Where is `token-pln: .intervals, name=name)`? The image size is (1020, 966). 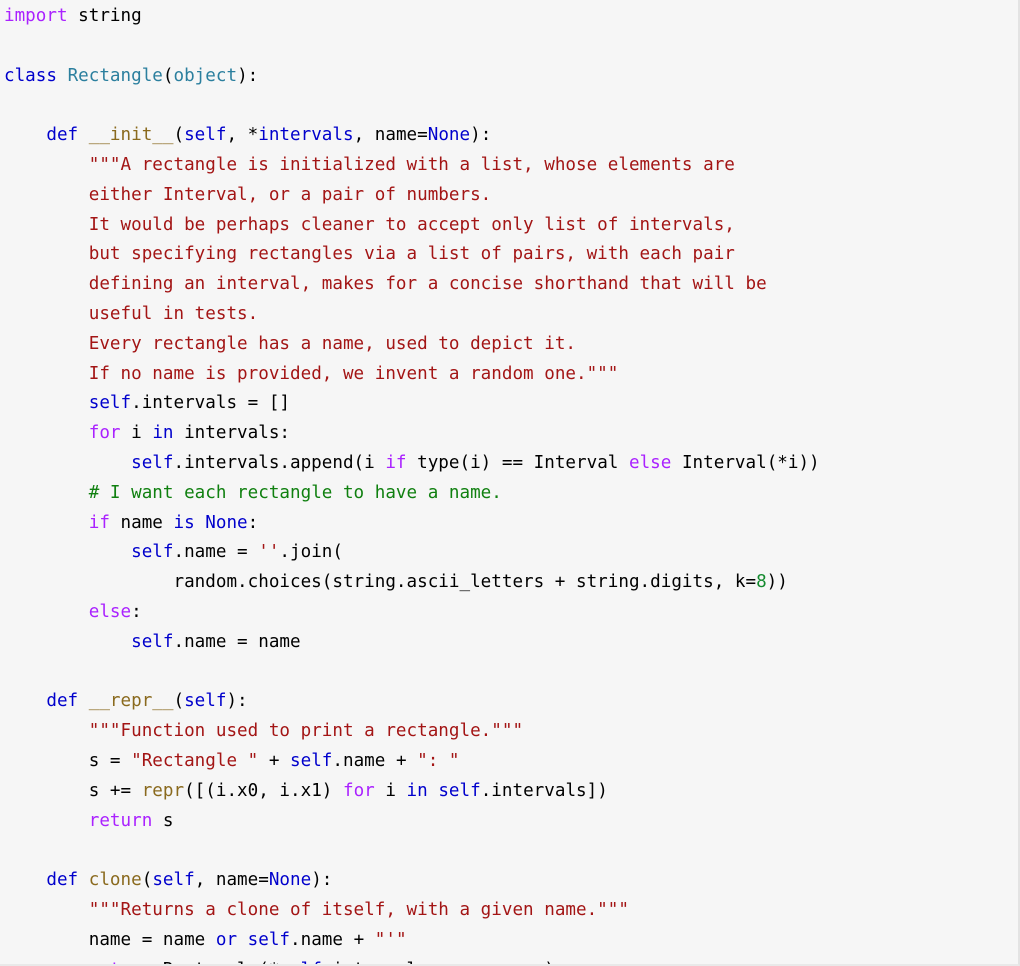 token-pln: .intervals, name=name) is located at coordinates (438, 962).